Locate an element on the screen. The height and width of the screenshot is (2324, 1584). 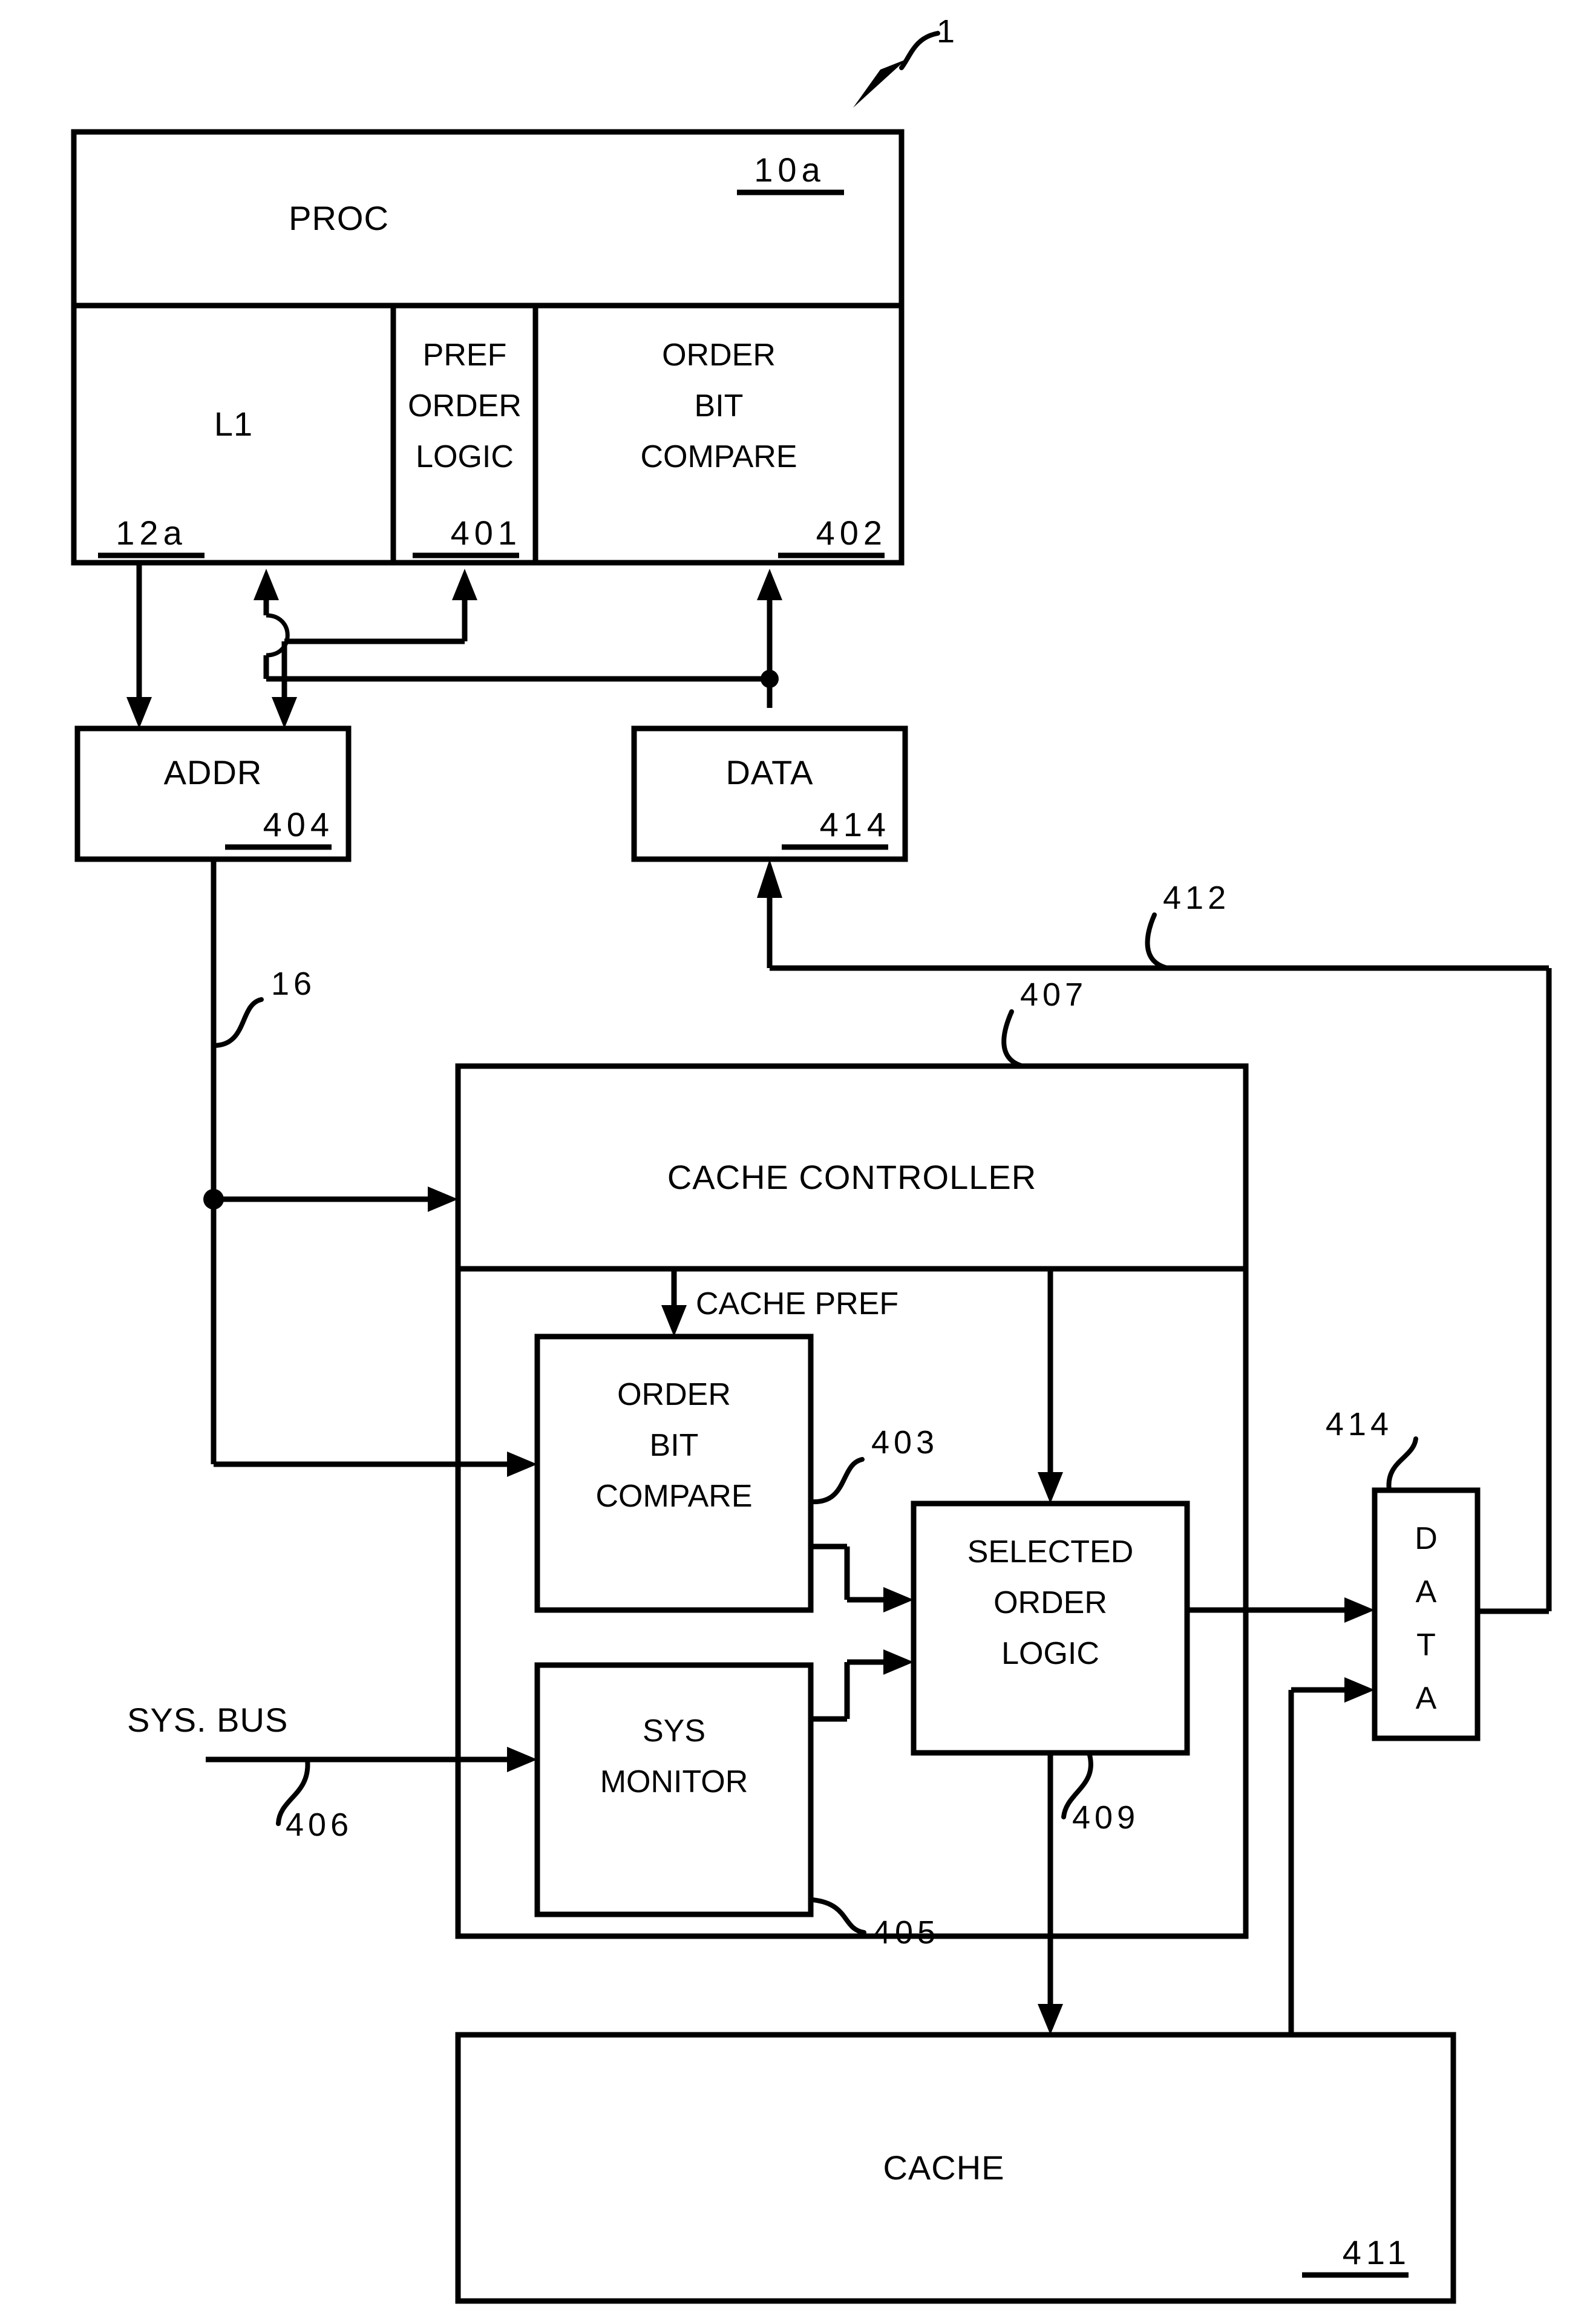
l1-label: L1 is located at coordinates (233, 424).